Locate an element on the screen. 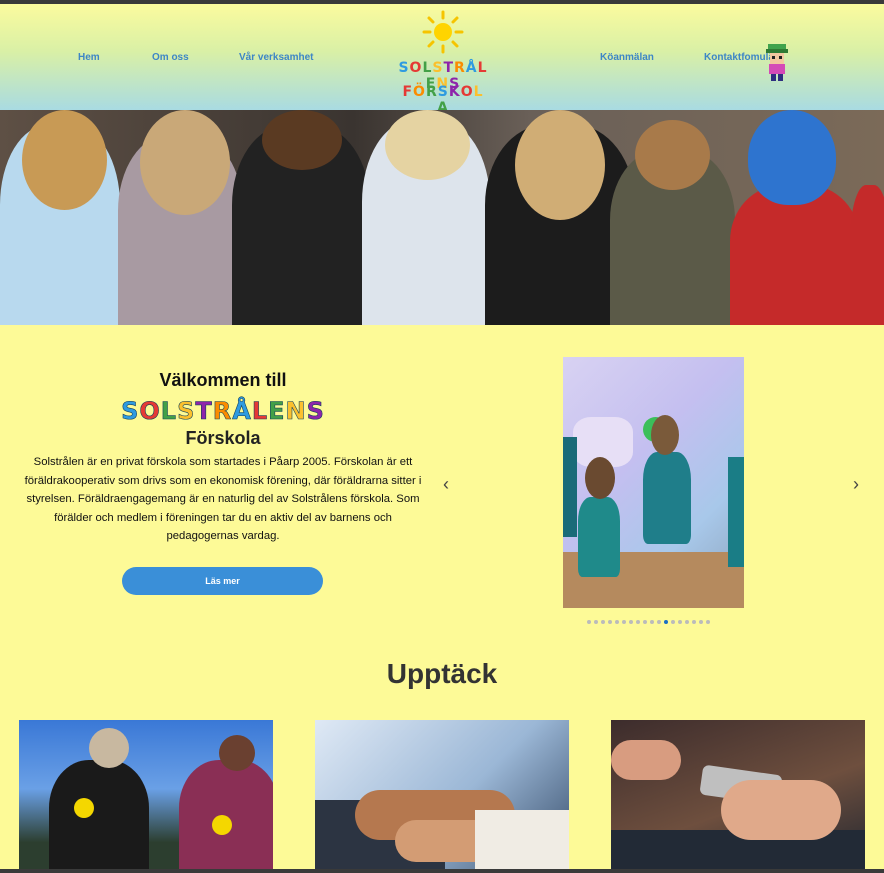 The height and width of the screenshot is (873, 884). slider-next-button: › is located at coordinates (856, 484).